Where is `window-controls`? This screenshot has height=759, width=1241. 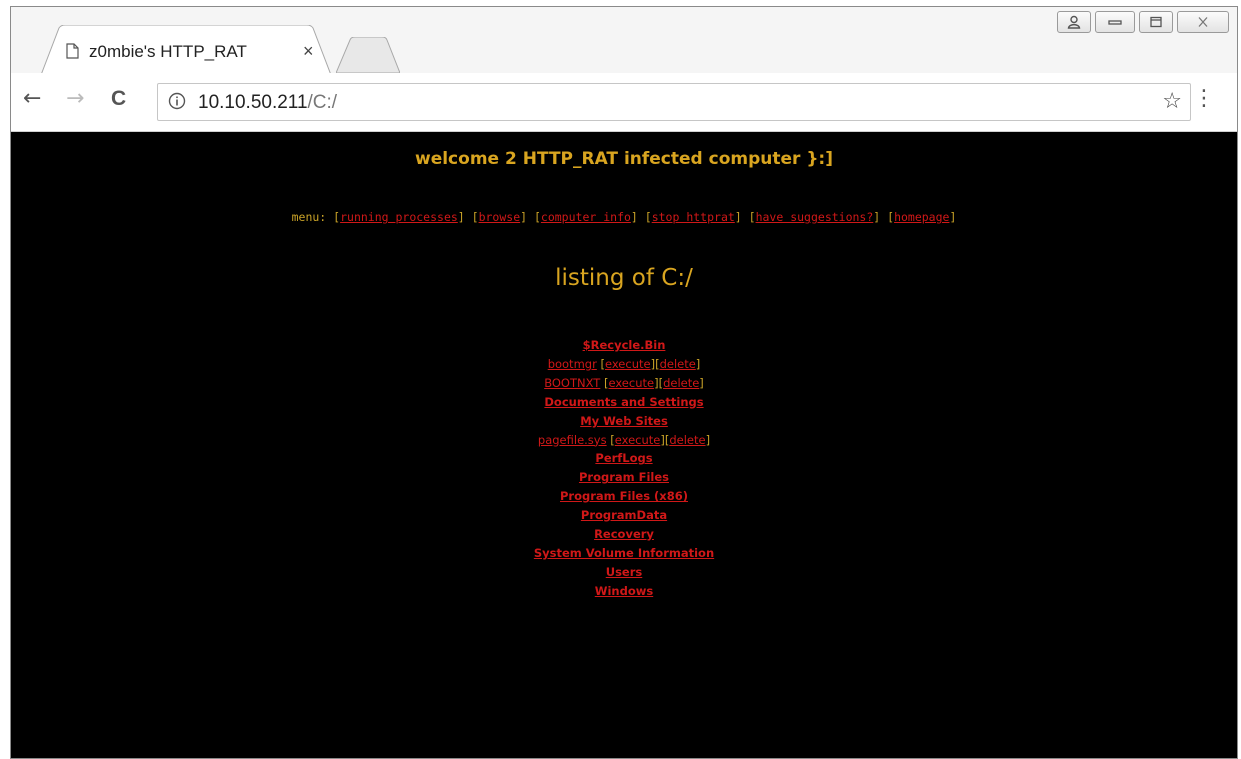 window-controls is located at coordinates (1143, 22).